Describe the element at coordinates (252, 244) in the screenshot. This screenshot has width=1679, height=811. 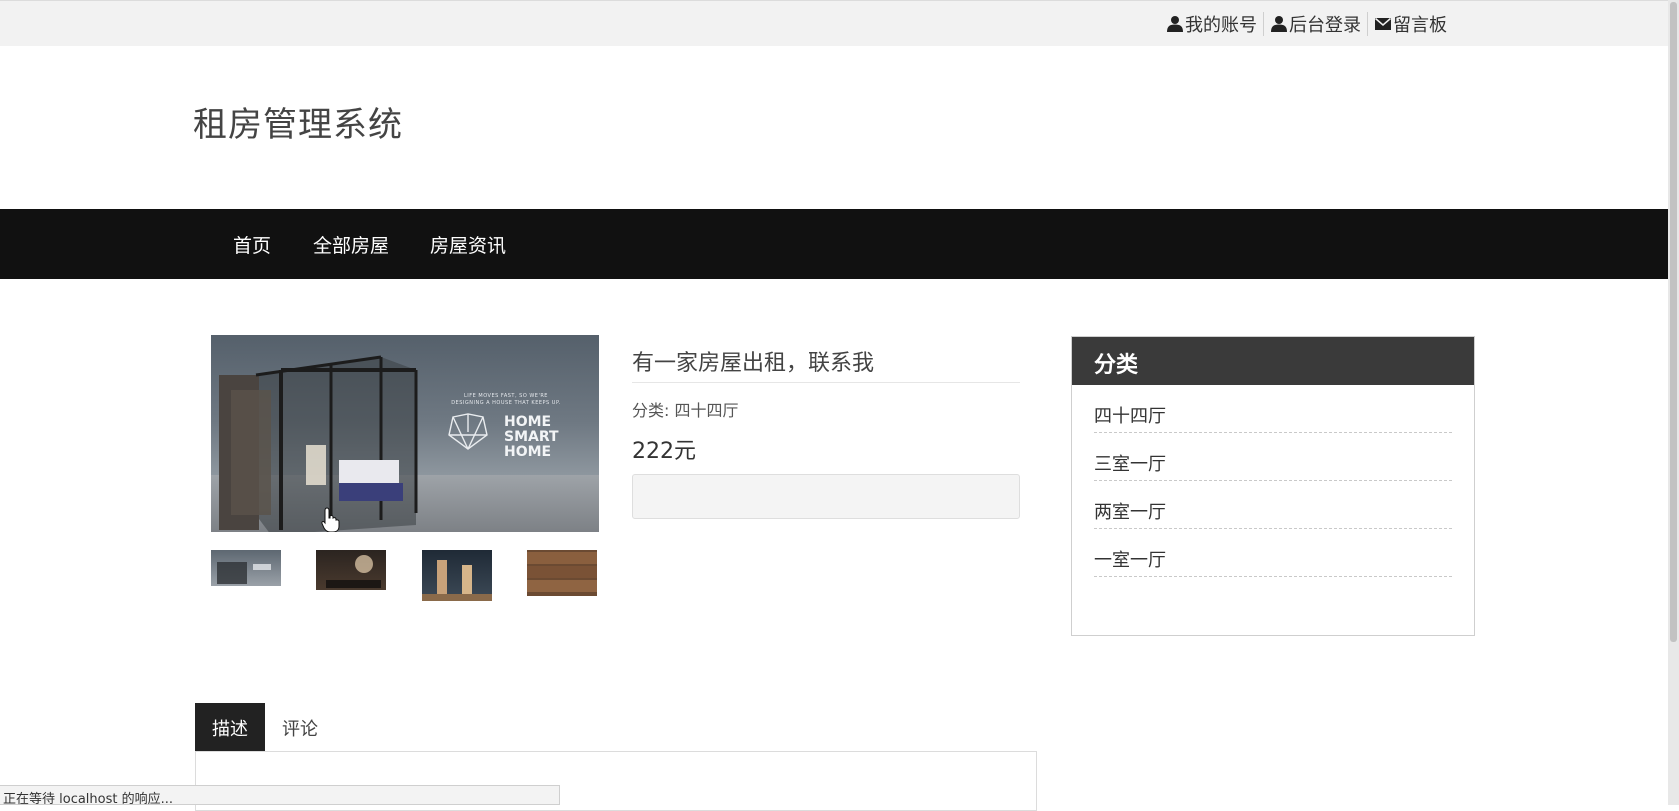
I see `nav-item-home: 首页` at that location.